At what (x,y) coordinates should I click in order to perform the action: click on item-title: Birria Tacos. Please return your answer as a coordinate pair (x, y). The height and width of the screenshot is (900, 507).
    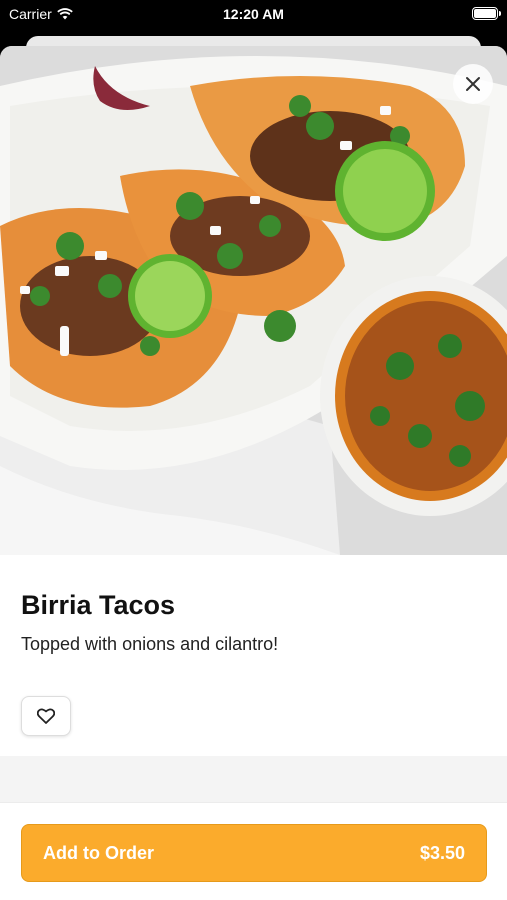
    Looking at the image, I should click on (98, 605).